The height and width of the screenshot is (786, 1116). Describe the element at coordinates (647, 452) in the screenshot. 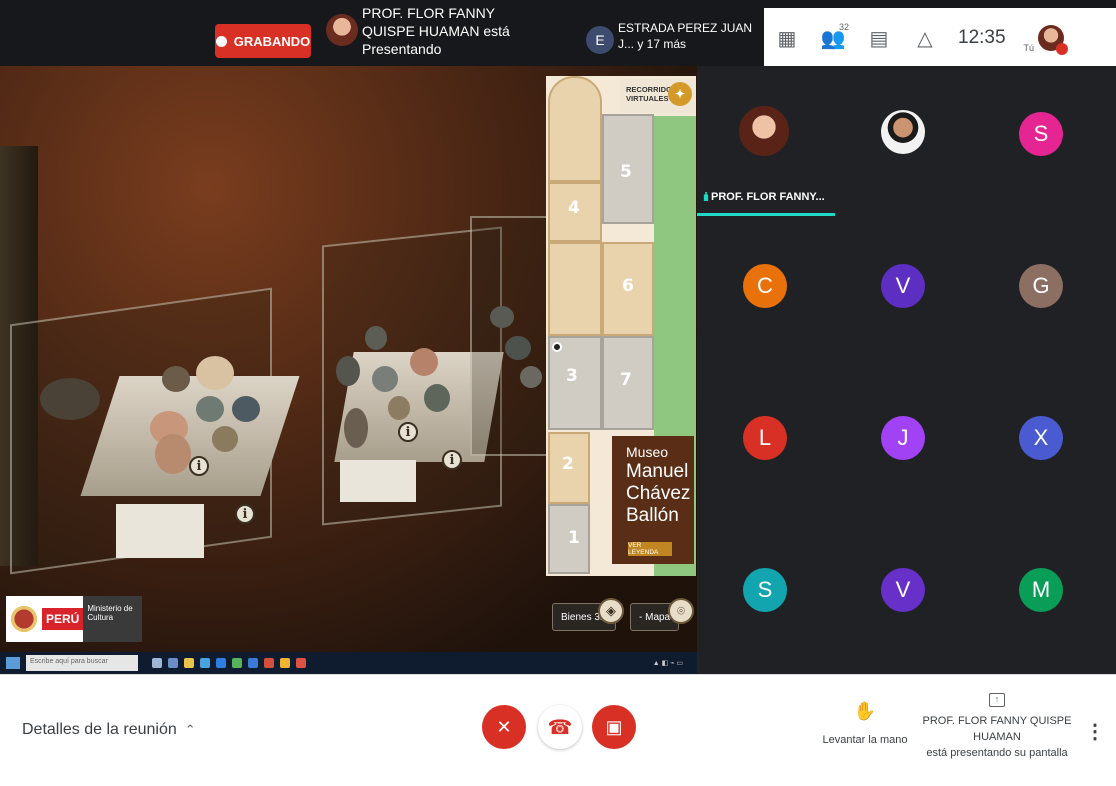

I see `museo-label: Museo` at that location.